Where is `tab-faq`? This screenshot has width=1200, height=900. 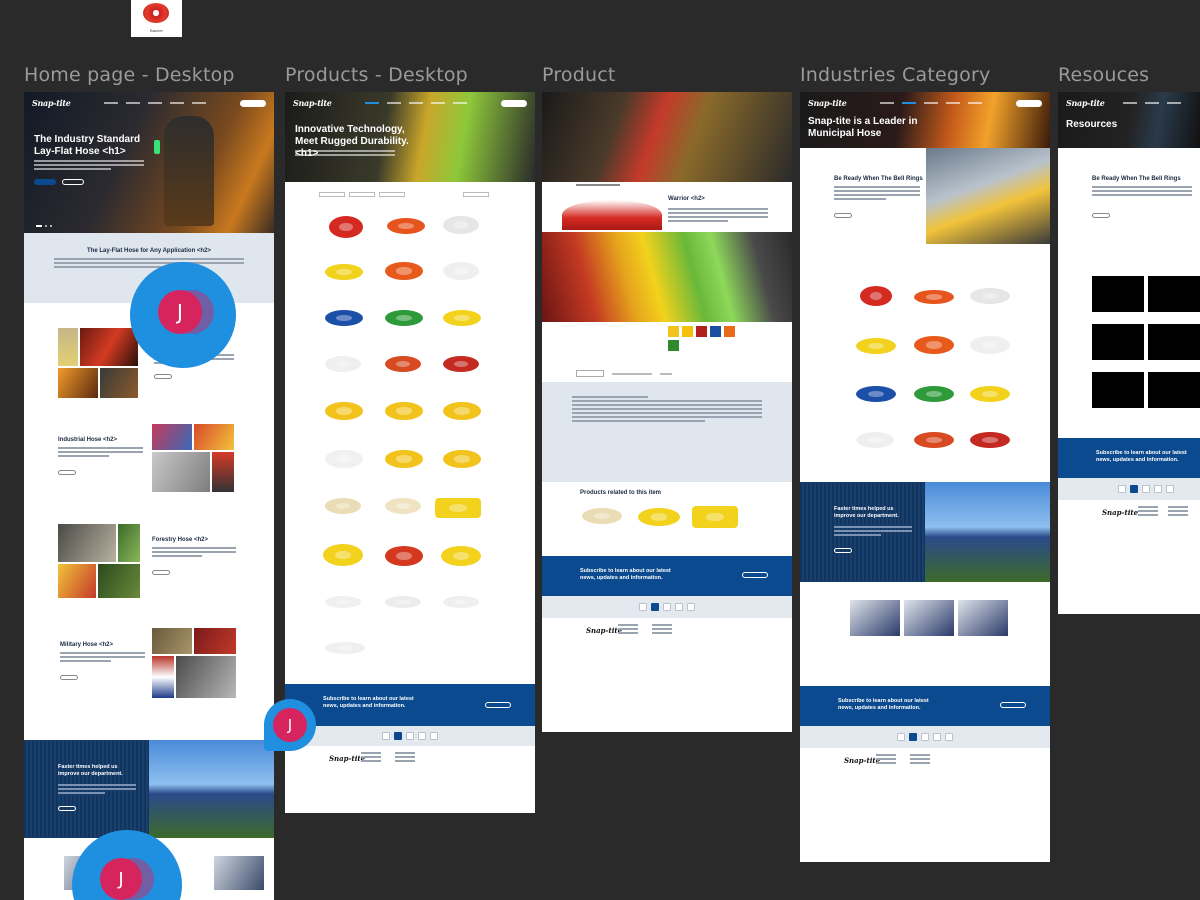 tab-faq is located at coordinates (666, 374).